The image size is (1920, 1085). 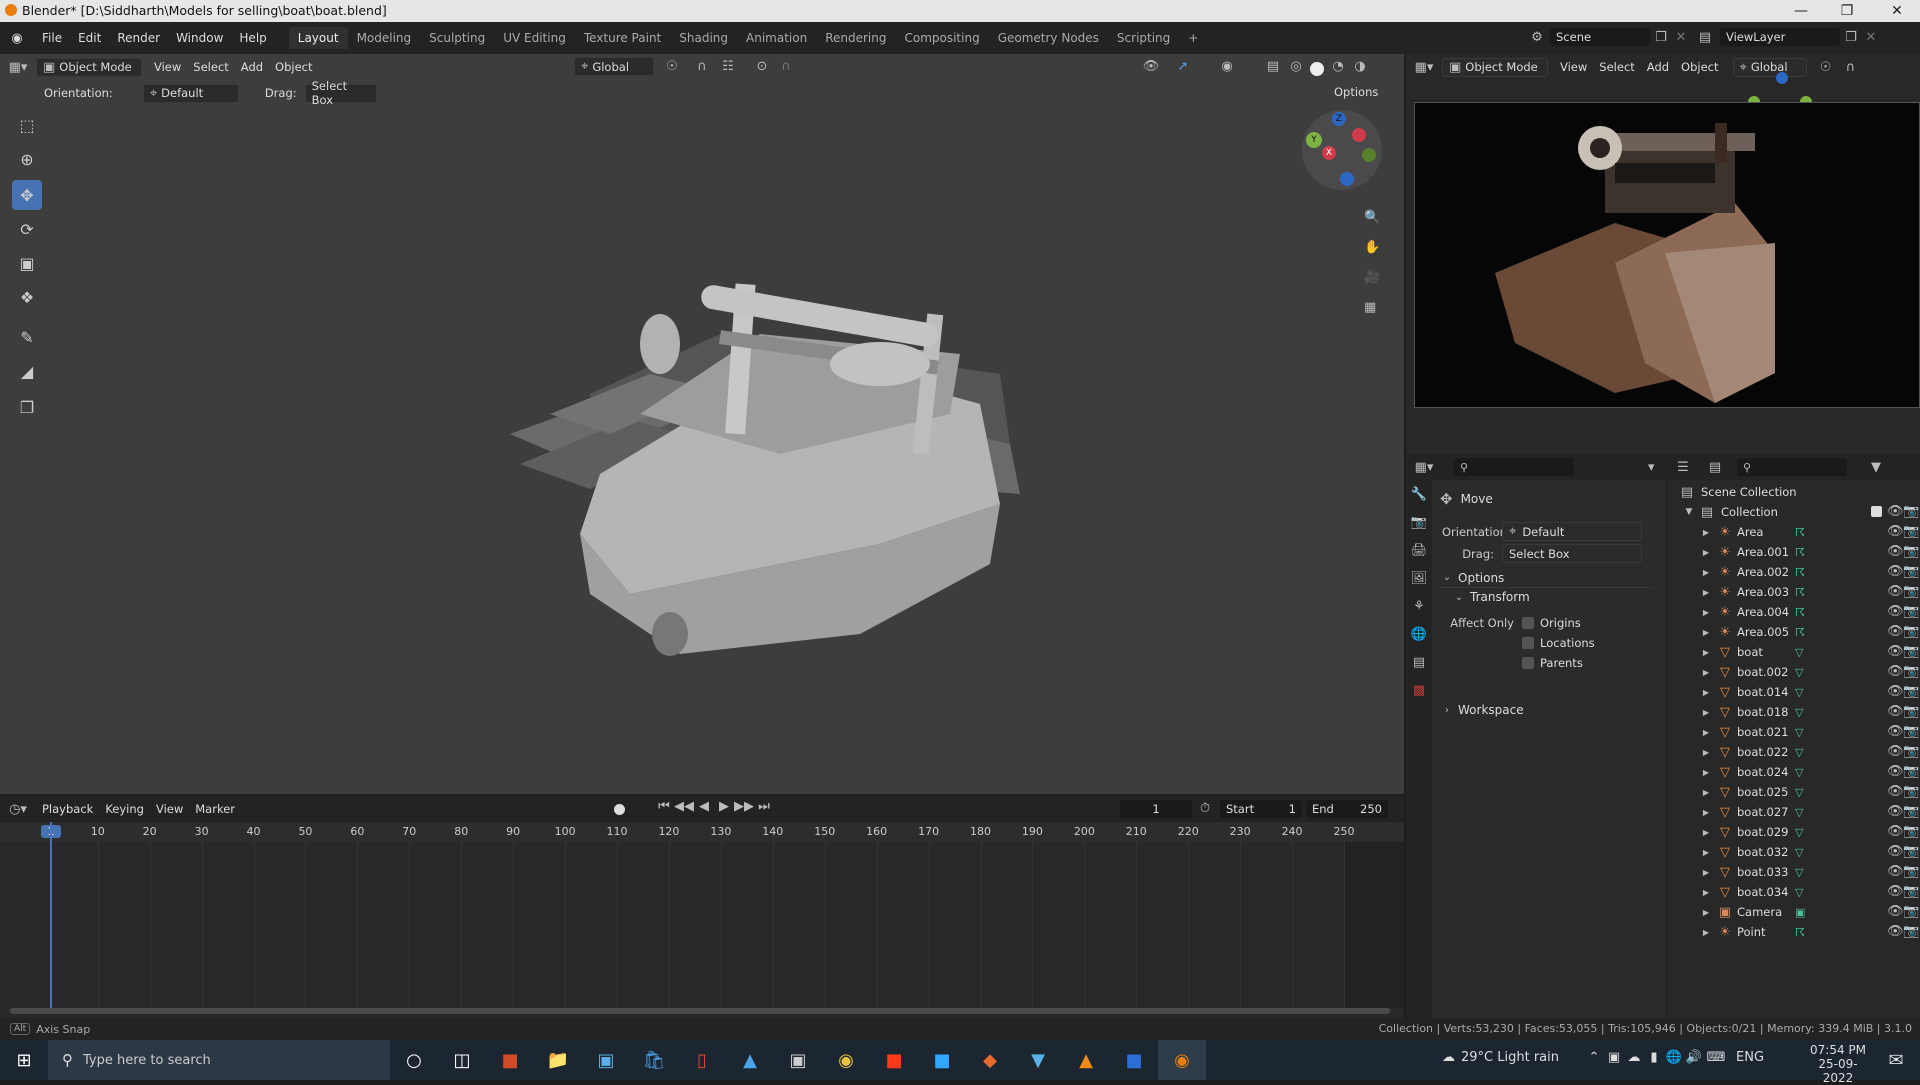 I want to click on outliner-item: ▶ ▽ boat.002 ▽ 👁 📷, so click(x=1793, y=672).